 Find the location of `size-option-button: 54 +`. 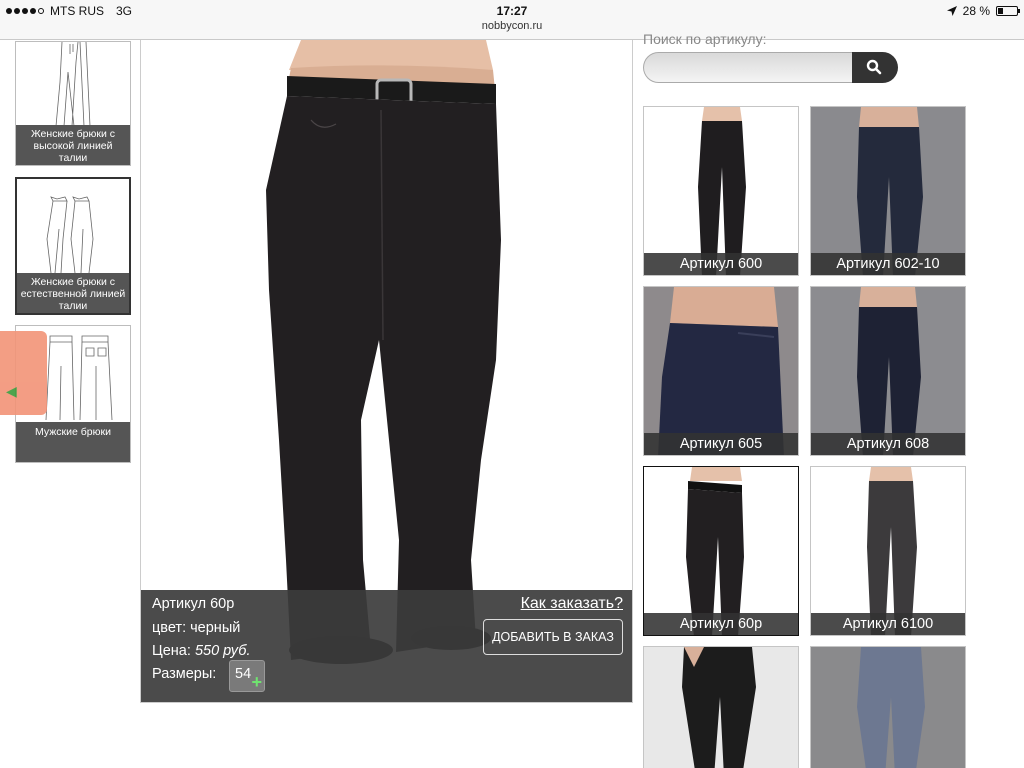

size-option-button: 54 + is located at coordinates (247, 676).